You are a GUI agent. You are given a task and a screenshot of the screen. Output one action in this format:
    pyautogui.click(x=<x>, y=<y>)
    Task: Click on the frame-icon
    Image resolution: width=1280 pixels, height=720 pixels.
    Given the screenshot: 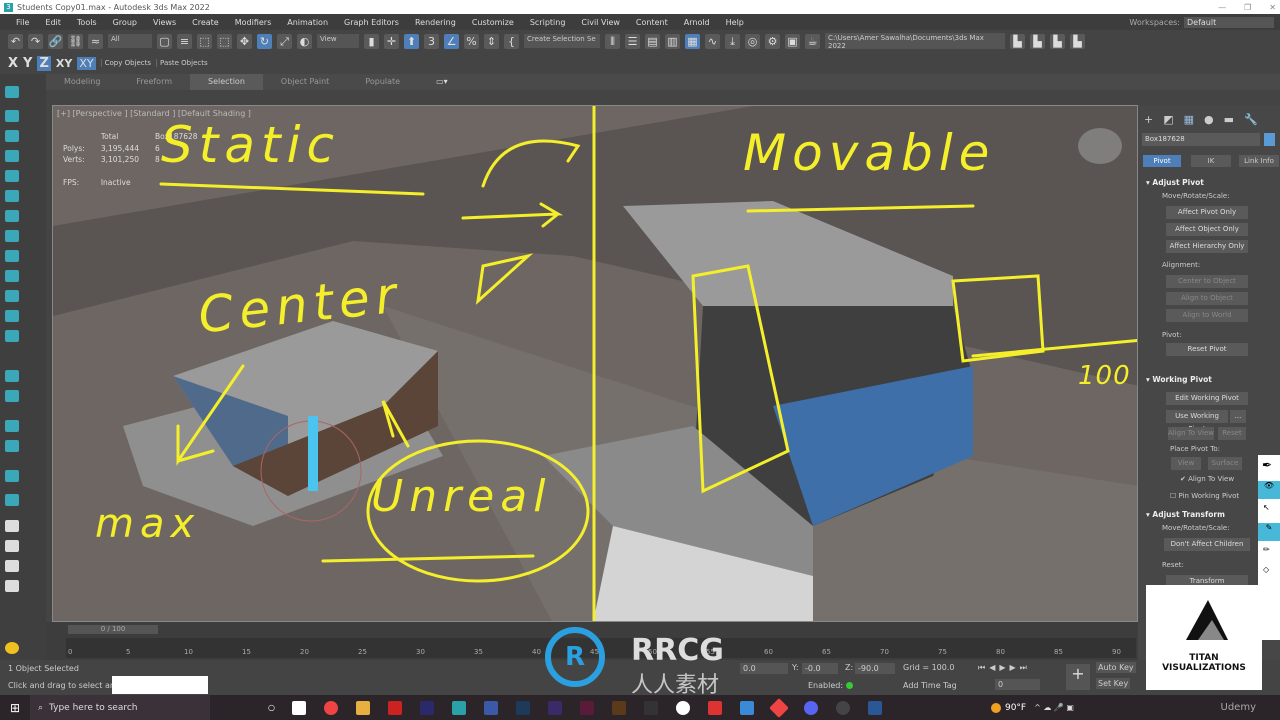 What is the action you would take?
    pyautogui.click(x=12, y=500)
    